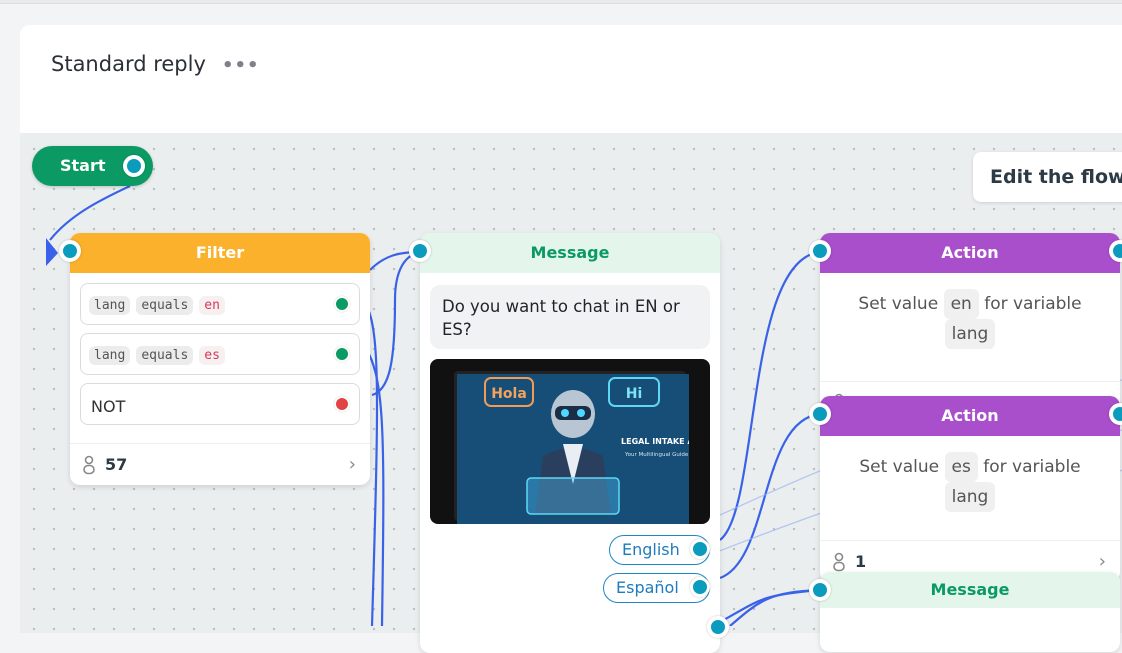  What do you see at coordinates (964, 612) in the screenshot?
I see `message-node-2: Message` at bounding box center [964, 612].